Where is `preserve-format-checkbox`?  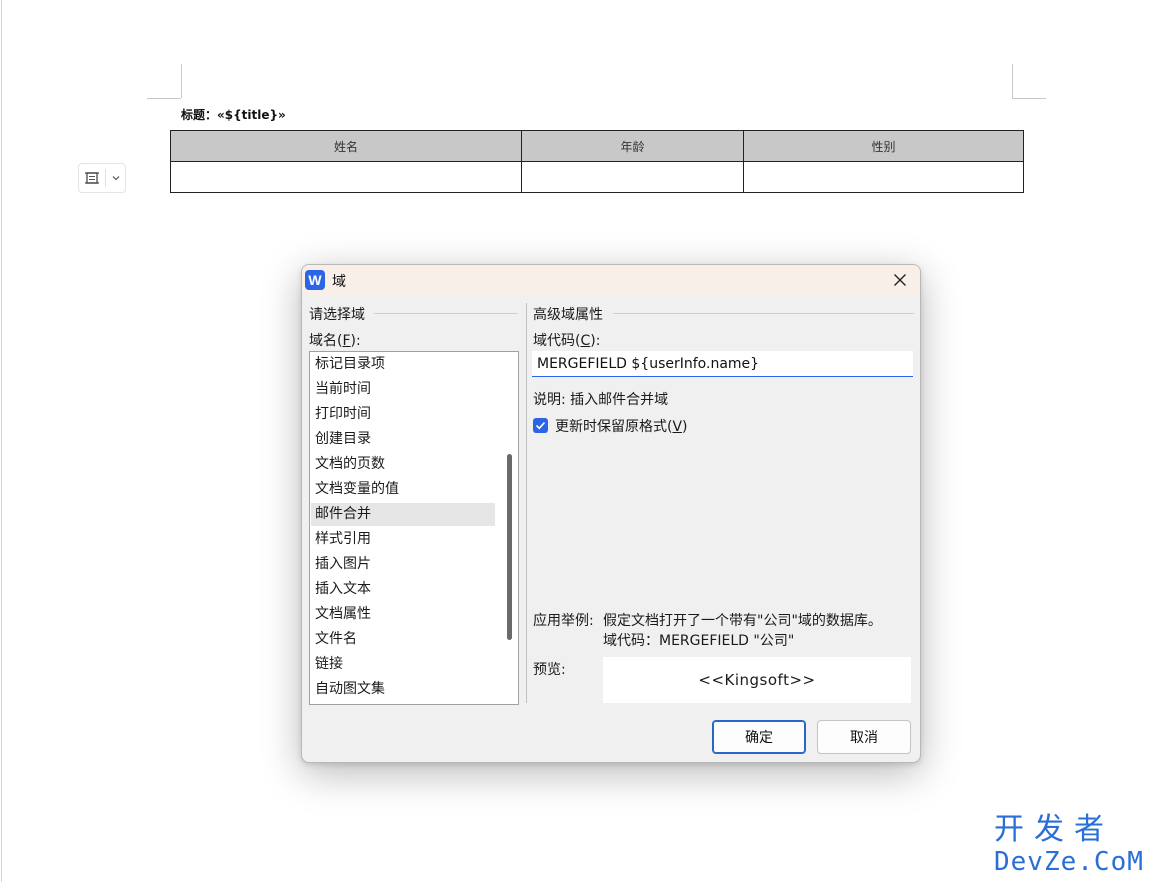 preserve-format-checkbox is located at coordinates (540, 425).